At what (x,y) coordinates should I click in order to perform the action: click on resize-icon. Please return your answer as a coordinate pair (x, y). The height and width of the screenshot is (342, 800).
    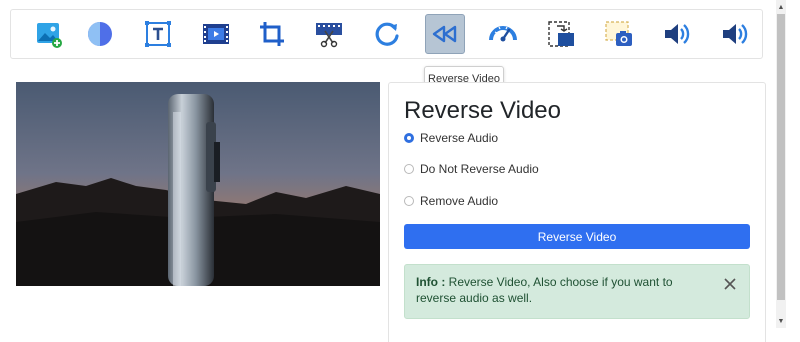
    Looking at the image, I should click on (561, 34).